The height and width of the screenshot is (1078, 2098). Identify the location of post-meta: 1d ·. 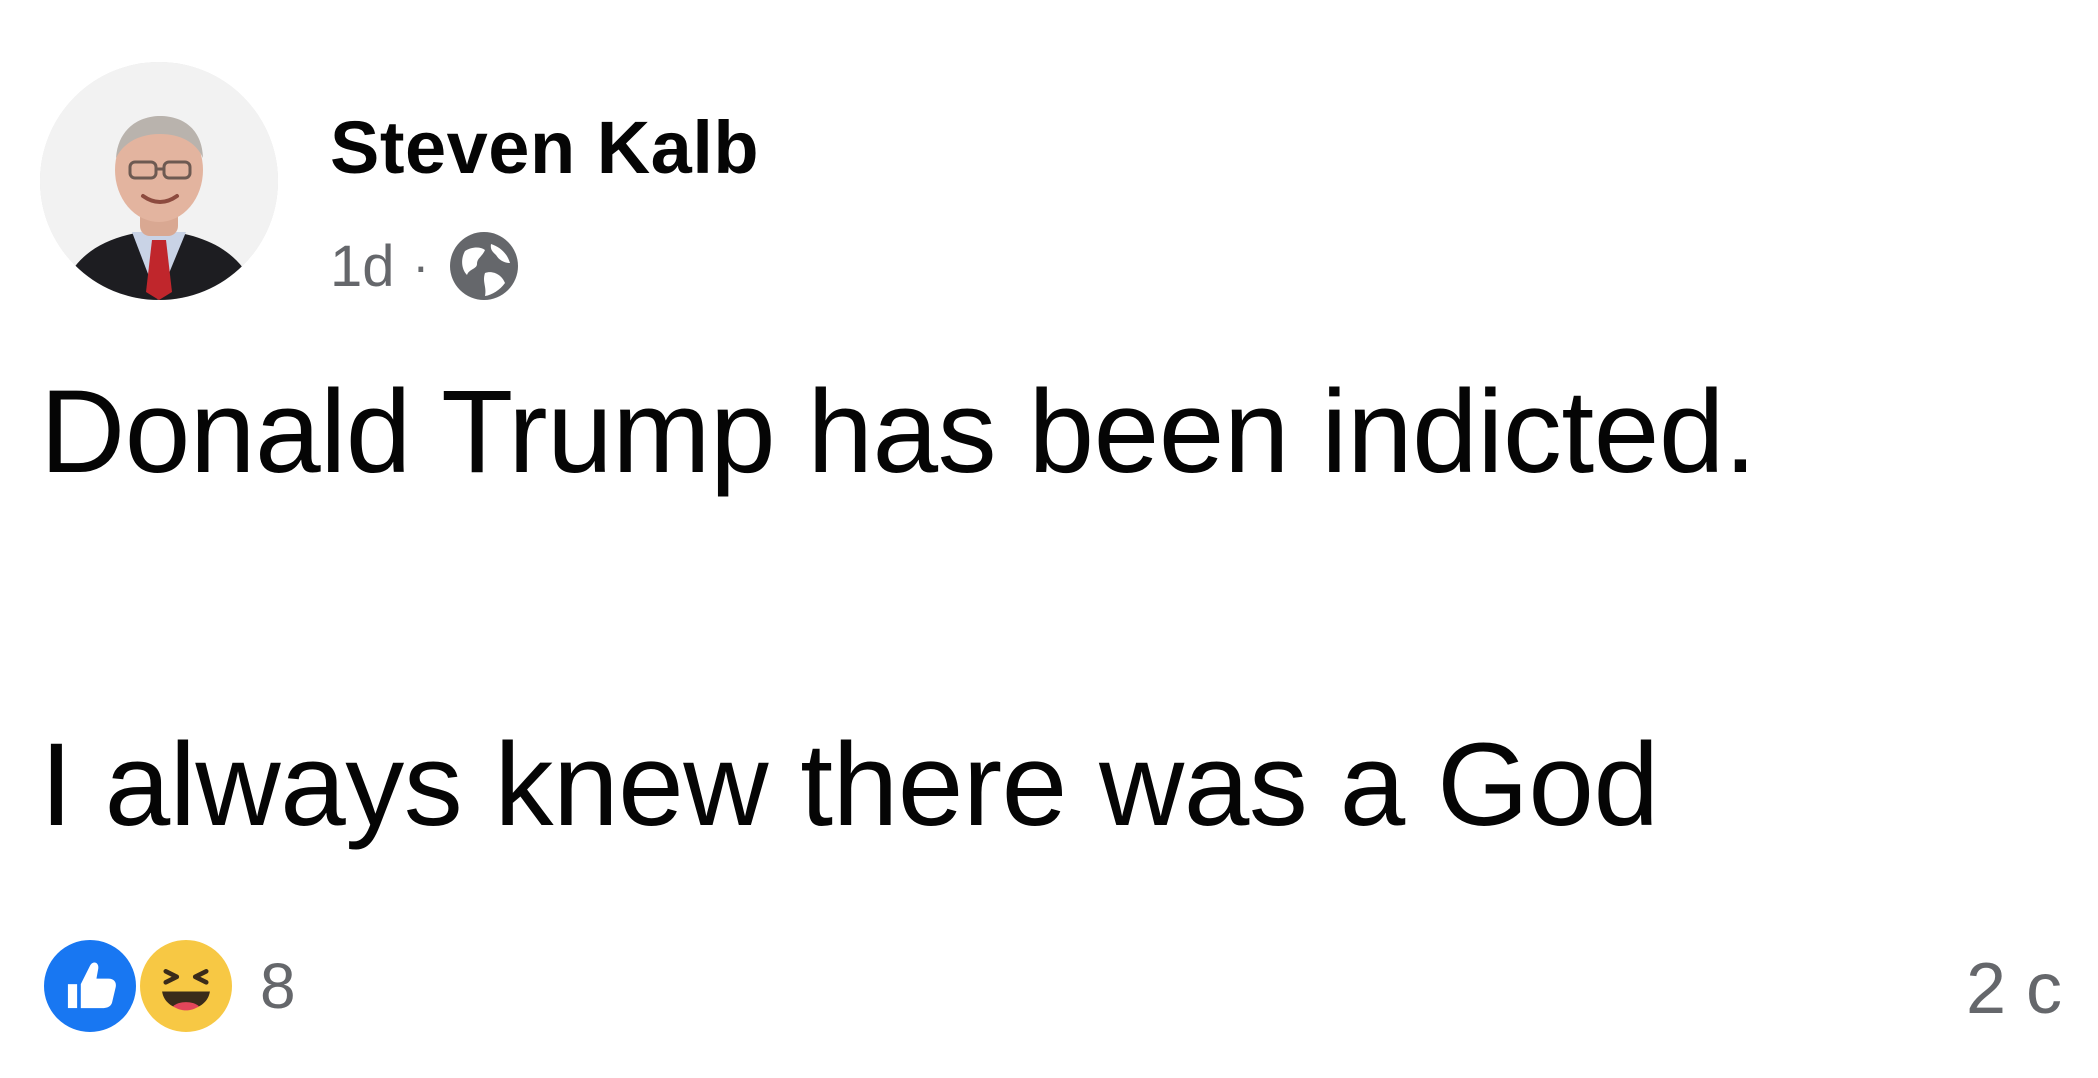
(425, 266).